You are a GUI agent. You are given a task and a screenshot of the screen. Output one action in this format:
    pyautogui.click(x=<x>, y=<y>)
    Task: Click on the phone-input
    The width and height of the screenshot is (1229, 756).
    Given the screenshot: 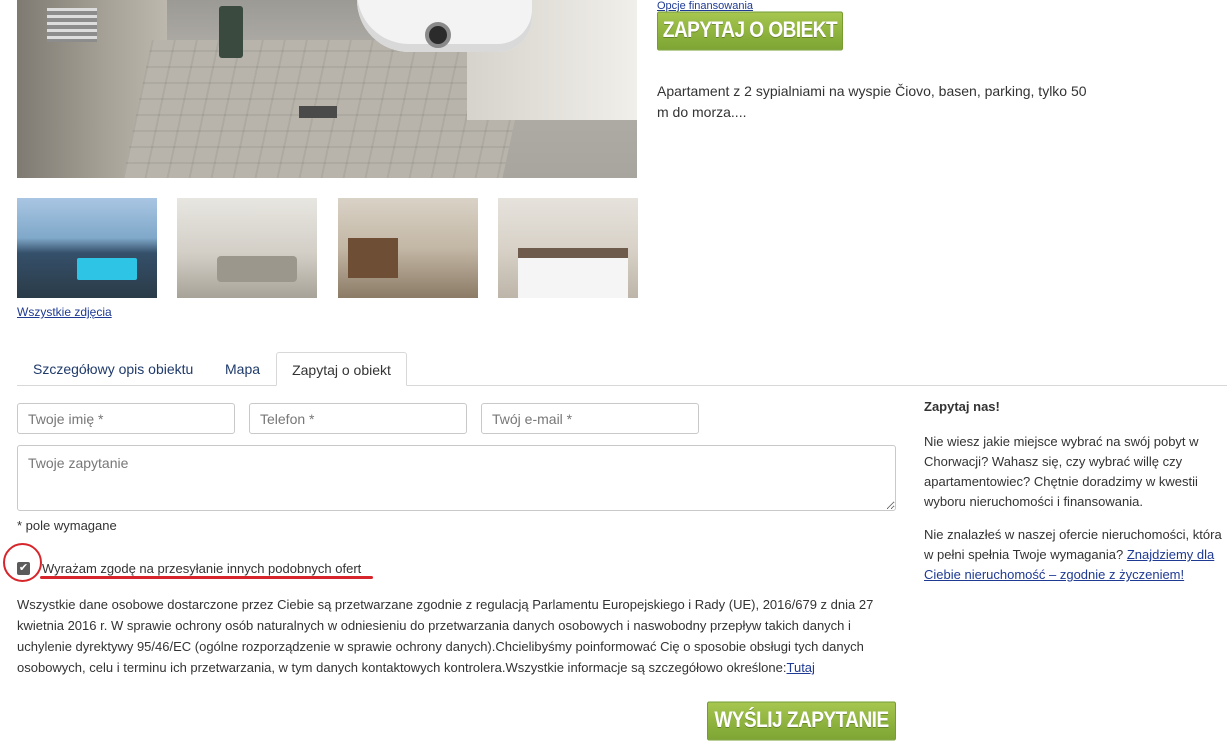 What is the action you would take?
    pyautogui.click(x=358, y=418)
    